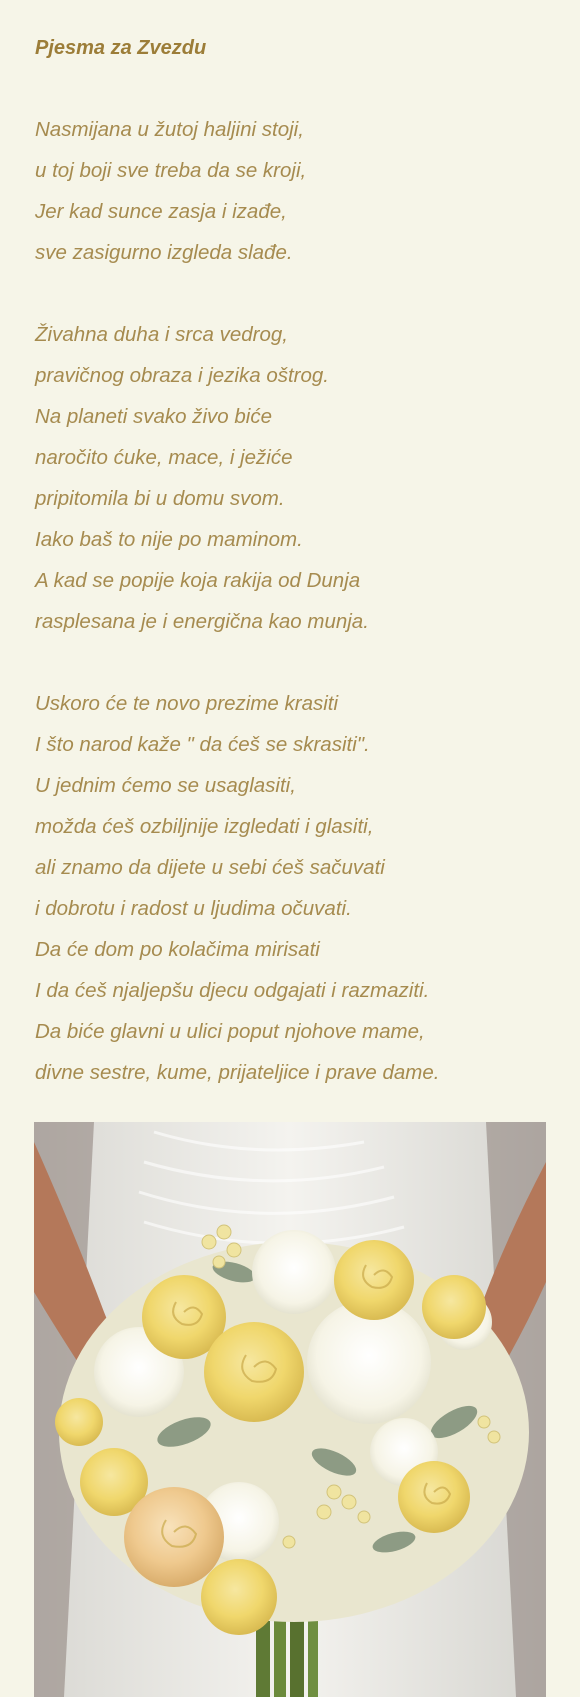 This screenshot has height=1697, width=580. What do you see at coordinates (169, 539) in the screenshot?
I see `poem-line: Iako baš to nije po maminom.` at bounding box center [169, 539].